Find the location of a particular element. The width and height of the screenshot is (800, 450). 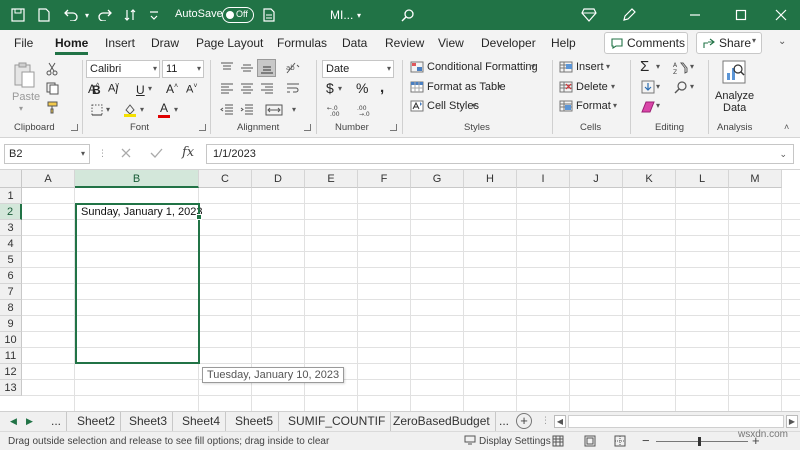

wrap-text-icon is located at coordinates (293, 89).